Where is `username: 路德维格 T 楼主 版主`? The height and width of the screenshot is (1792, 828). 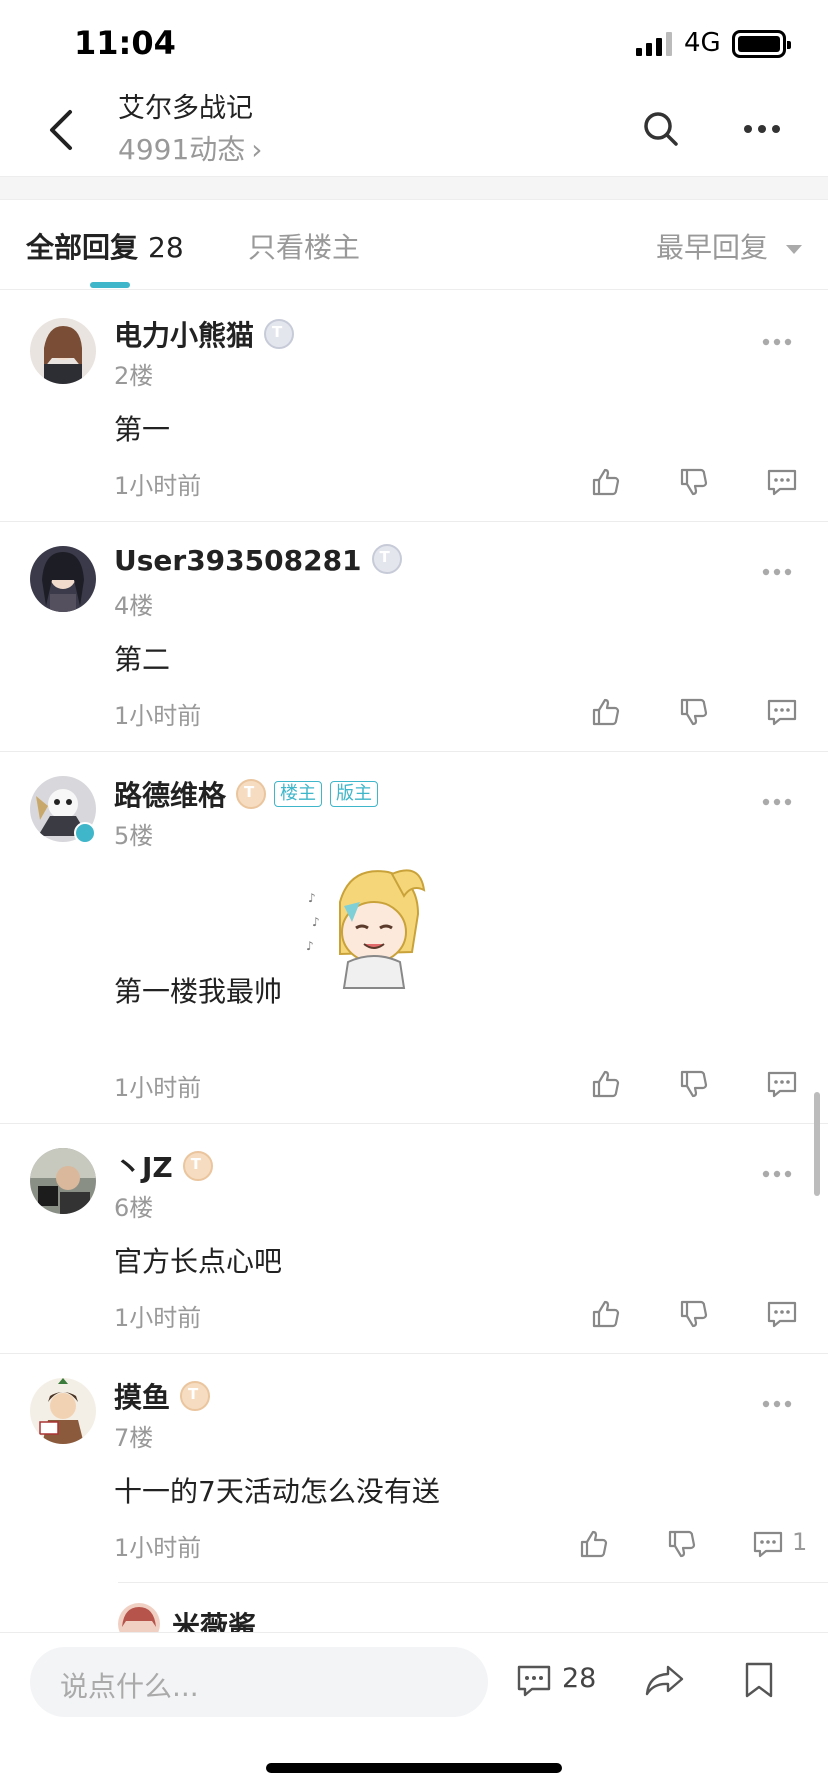
username: 路德维格 T 楼主 版主 is located at coordinates (246, 794).